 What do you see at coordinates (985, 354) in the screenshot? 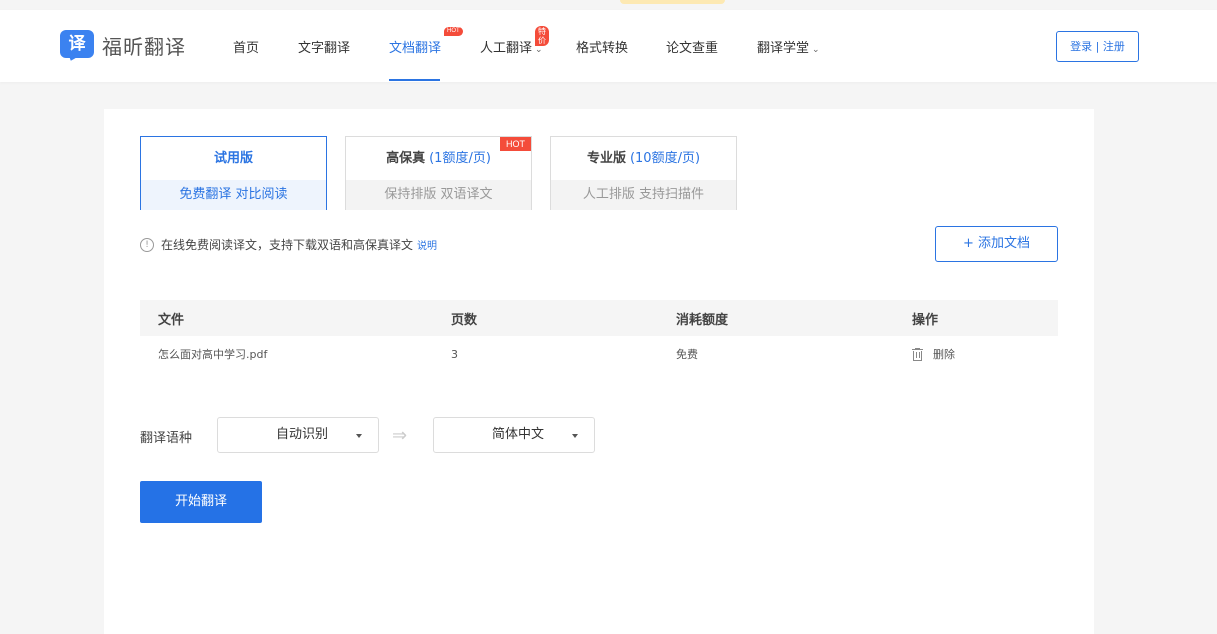
I see `delete-action: 删除` at bounding box center [985, 354].